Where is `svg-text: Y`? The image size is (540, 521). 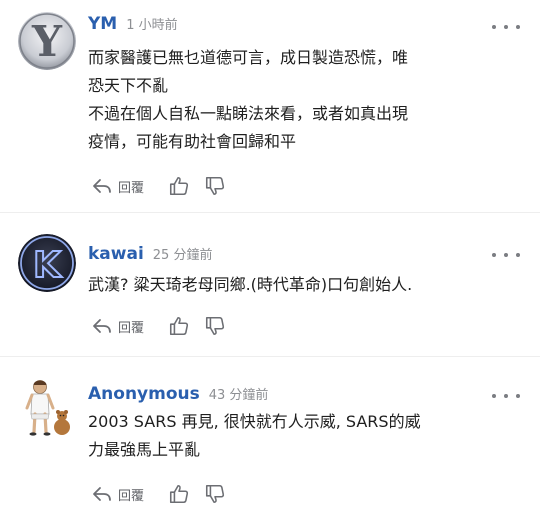 svg-text: Y is located at coordinates (47, 41).